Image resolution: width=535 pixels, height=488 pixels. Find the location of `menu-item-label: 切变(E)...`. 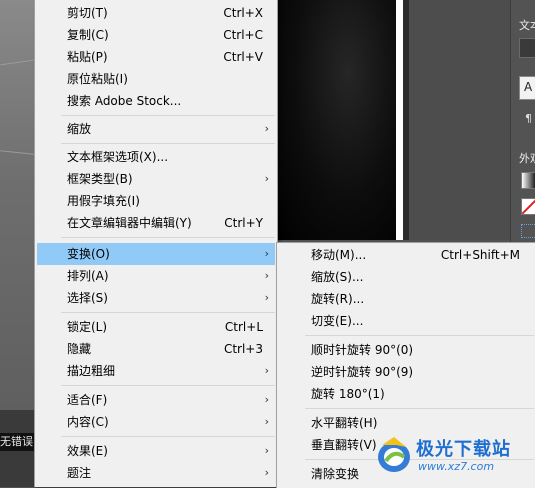

menu-item-label: 切变(E)... is located at coordinates (337, 321).